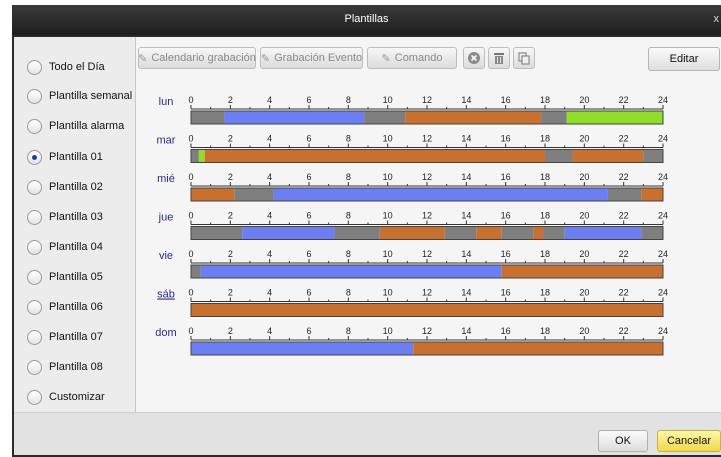  What do you see at coordinates (65, 277) in the screenshot?
I see `template-option: Plantilla 05` at bounding box center [65, 277].